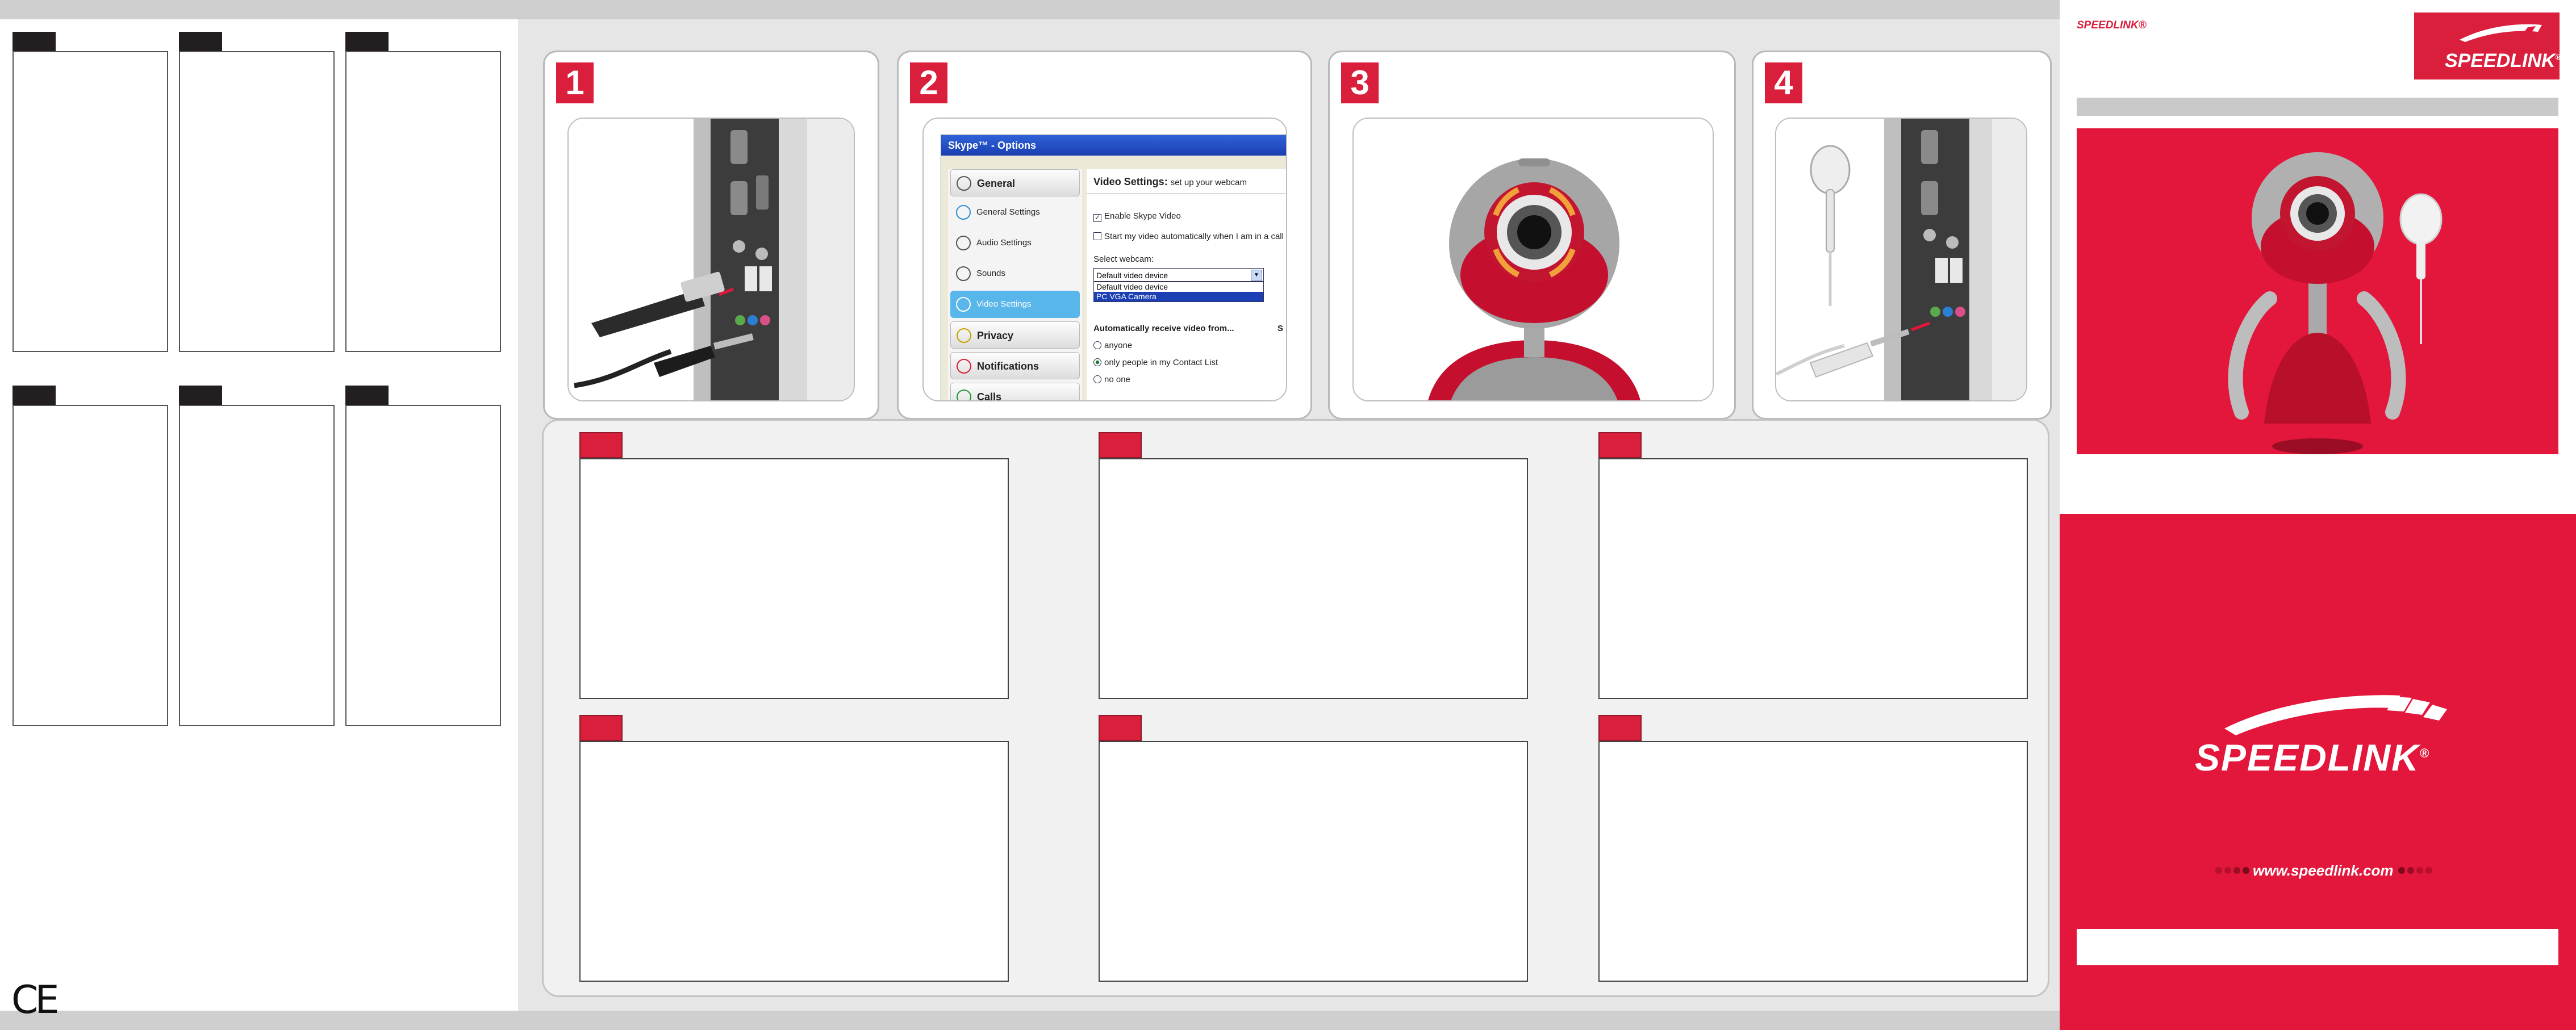  I want to click on settings-heading: Video Settings: set up your webcam, so click(1170, 182).